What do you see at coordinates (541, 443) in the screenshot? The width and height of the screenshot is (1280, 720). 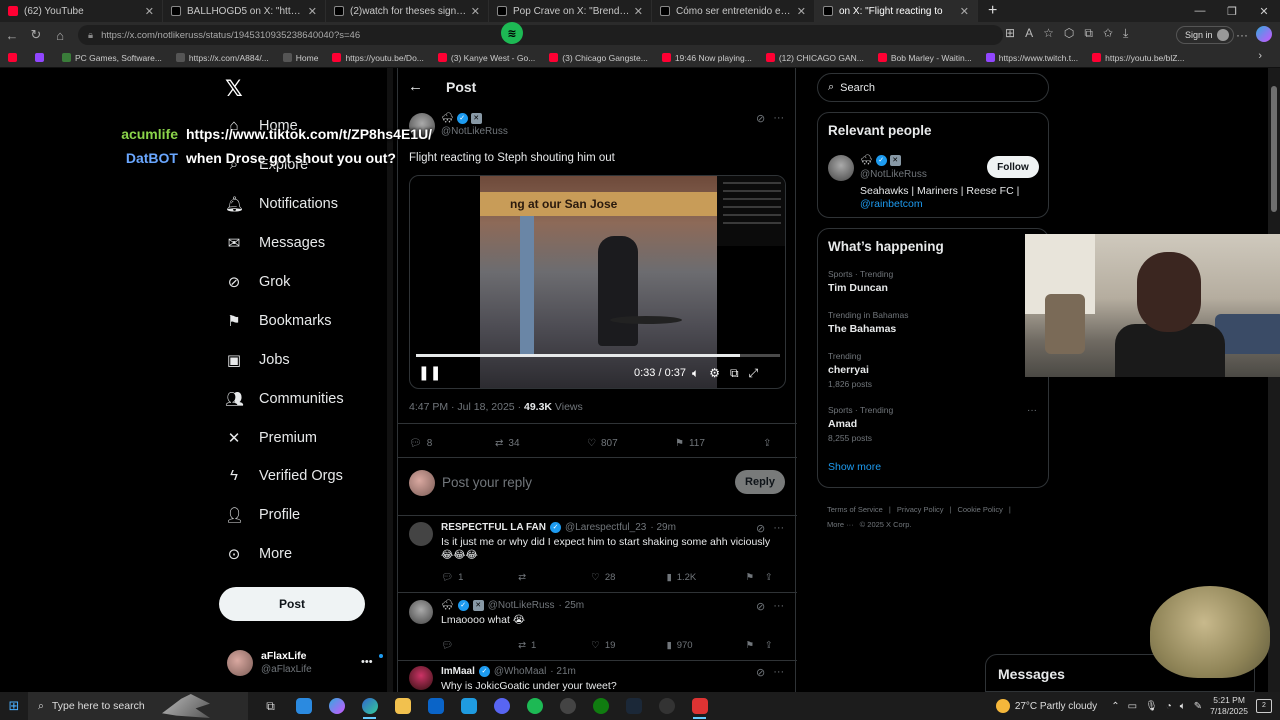 I see `repost-action: ⇄ 34` at bounding box center [541, 443].